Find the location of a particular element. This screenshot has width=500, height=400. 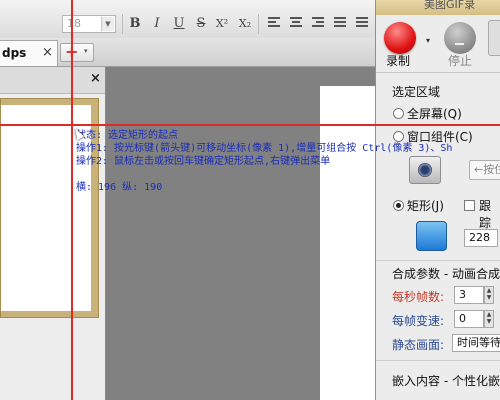

tab-document-label: dps is located at coordinates (14, 53).